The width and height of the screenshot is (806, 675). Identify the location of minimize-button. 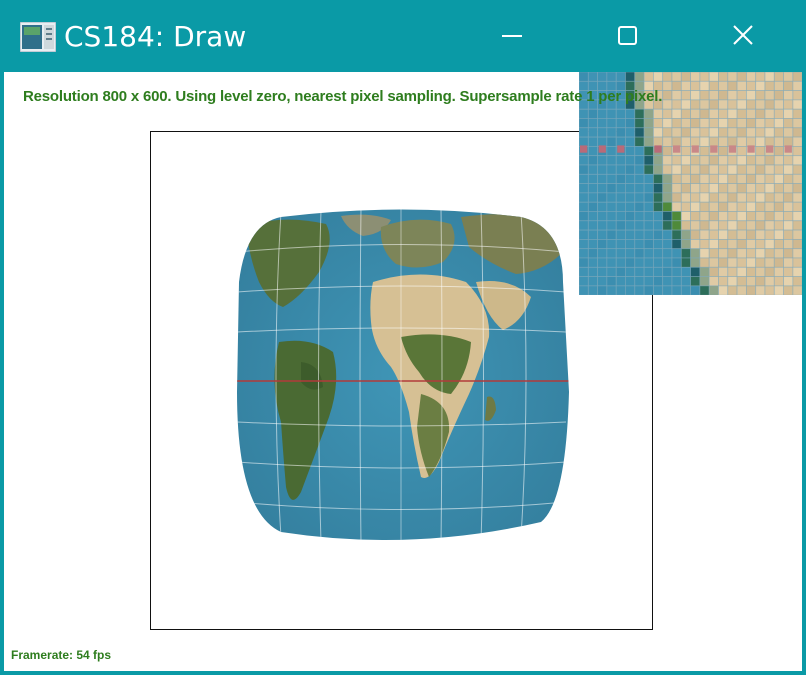
(512, 36).